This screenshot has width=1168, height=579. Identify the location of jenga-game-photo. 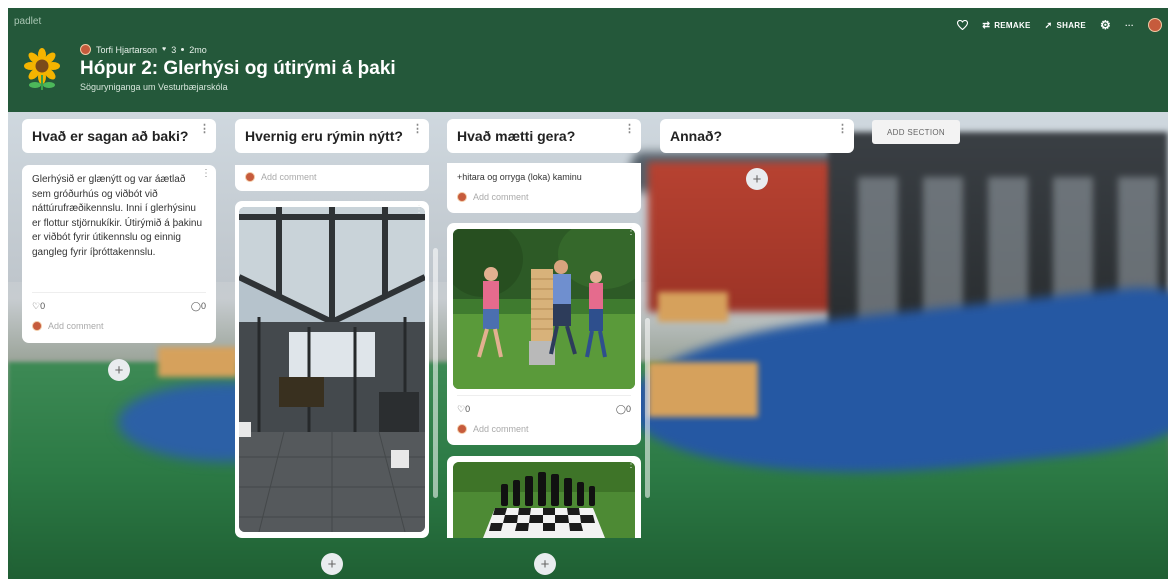
(544, 309).